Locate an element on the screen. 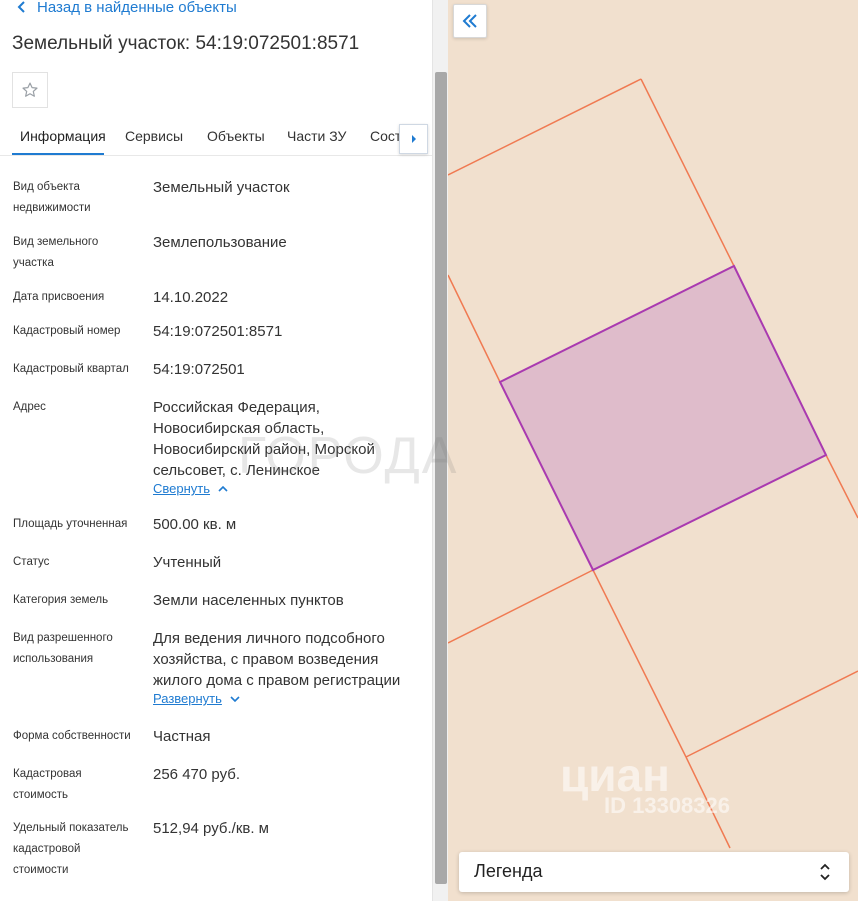  chevron-left-icon is located at coordinates (21, 7).